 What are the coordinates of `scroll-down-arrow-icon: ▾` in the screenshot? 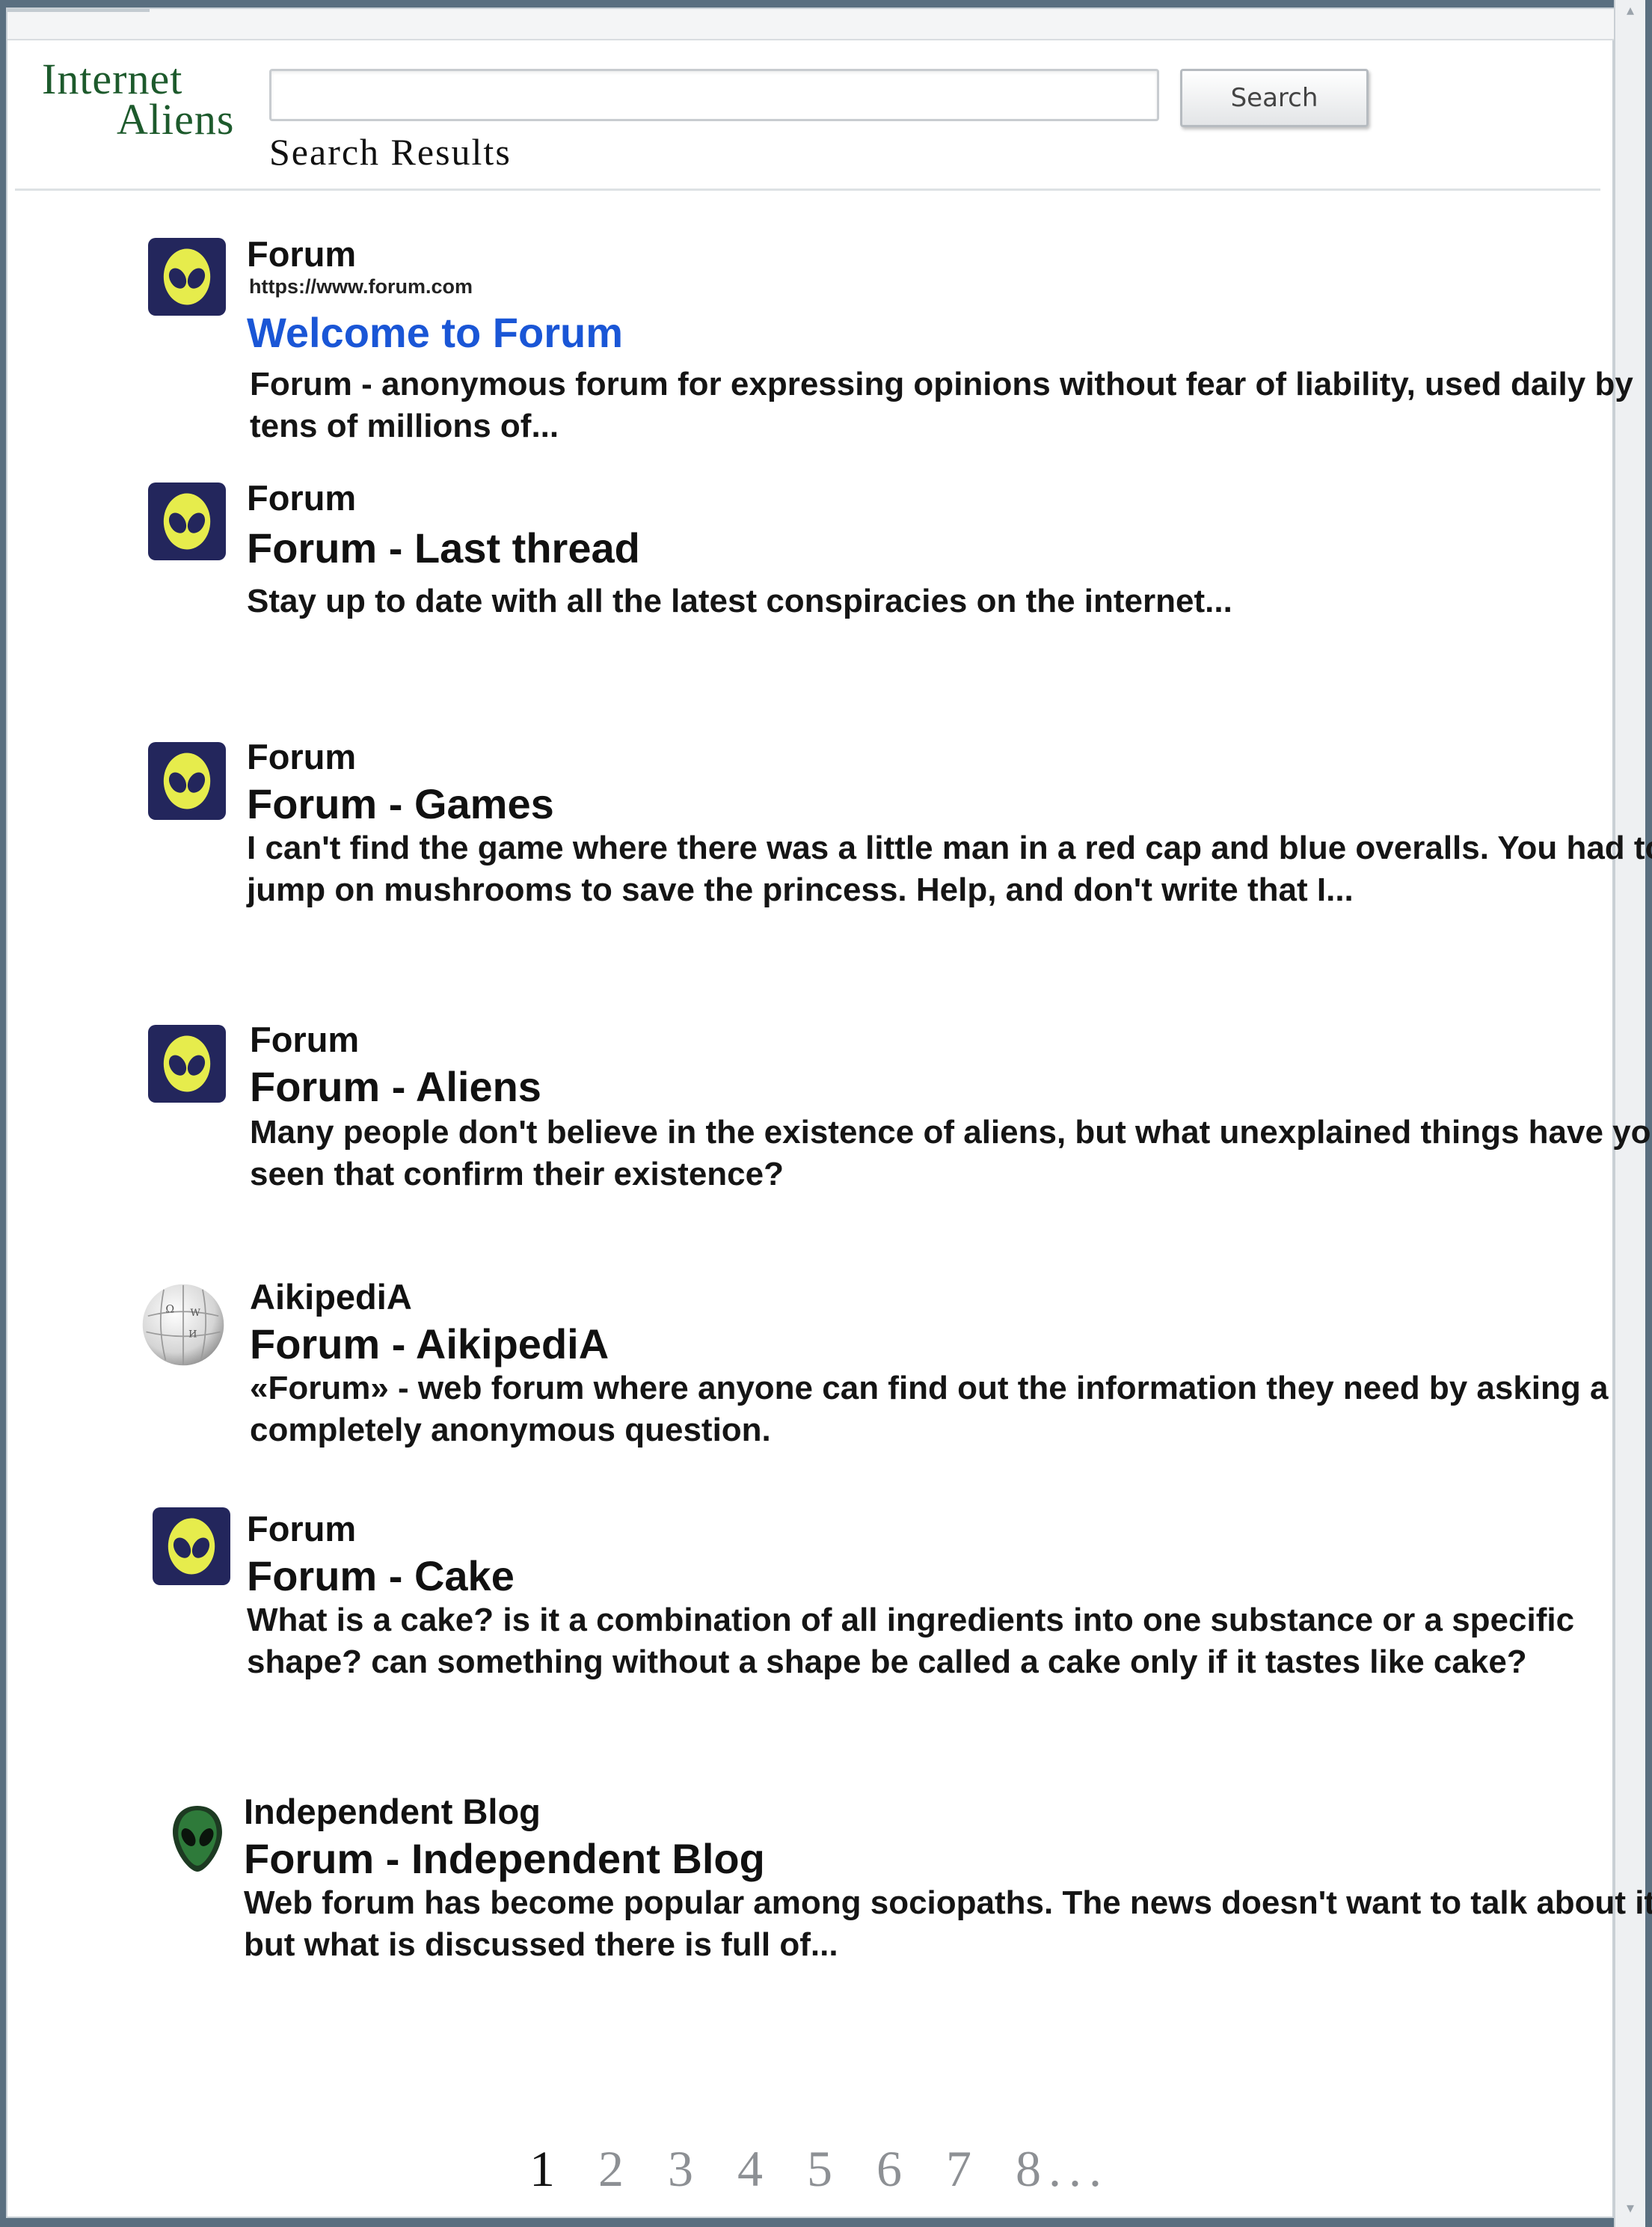 It's located at (1630, 2208).